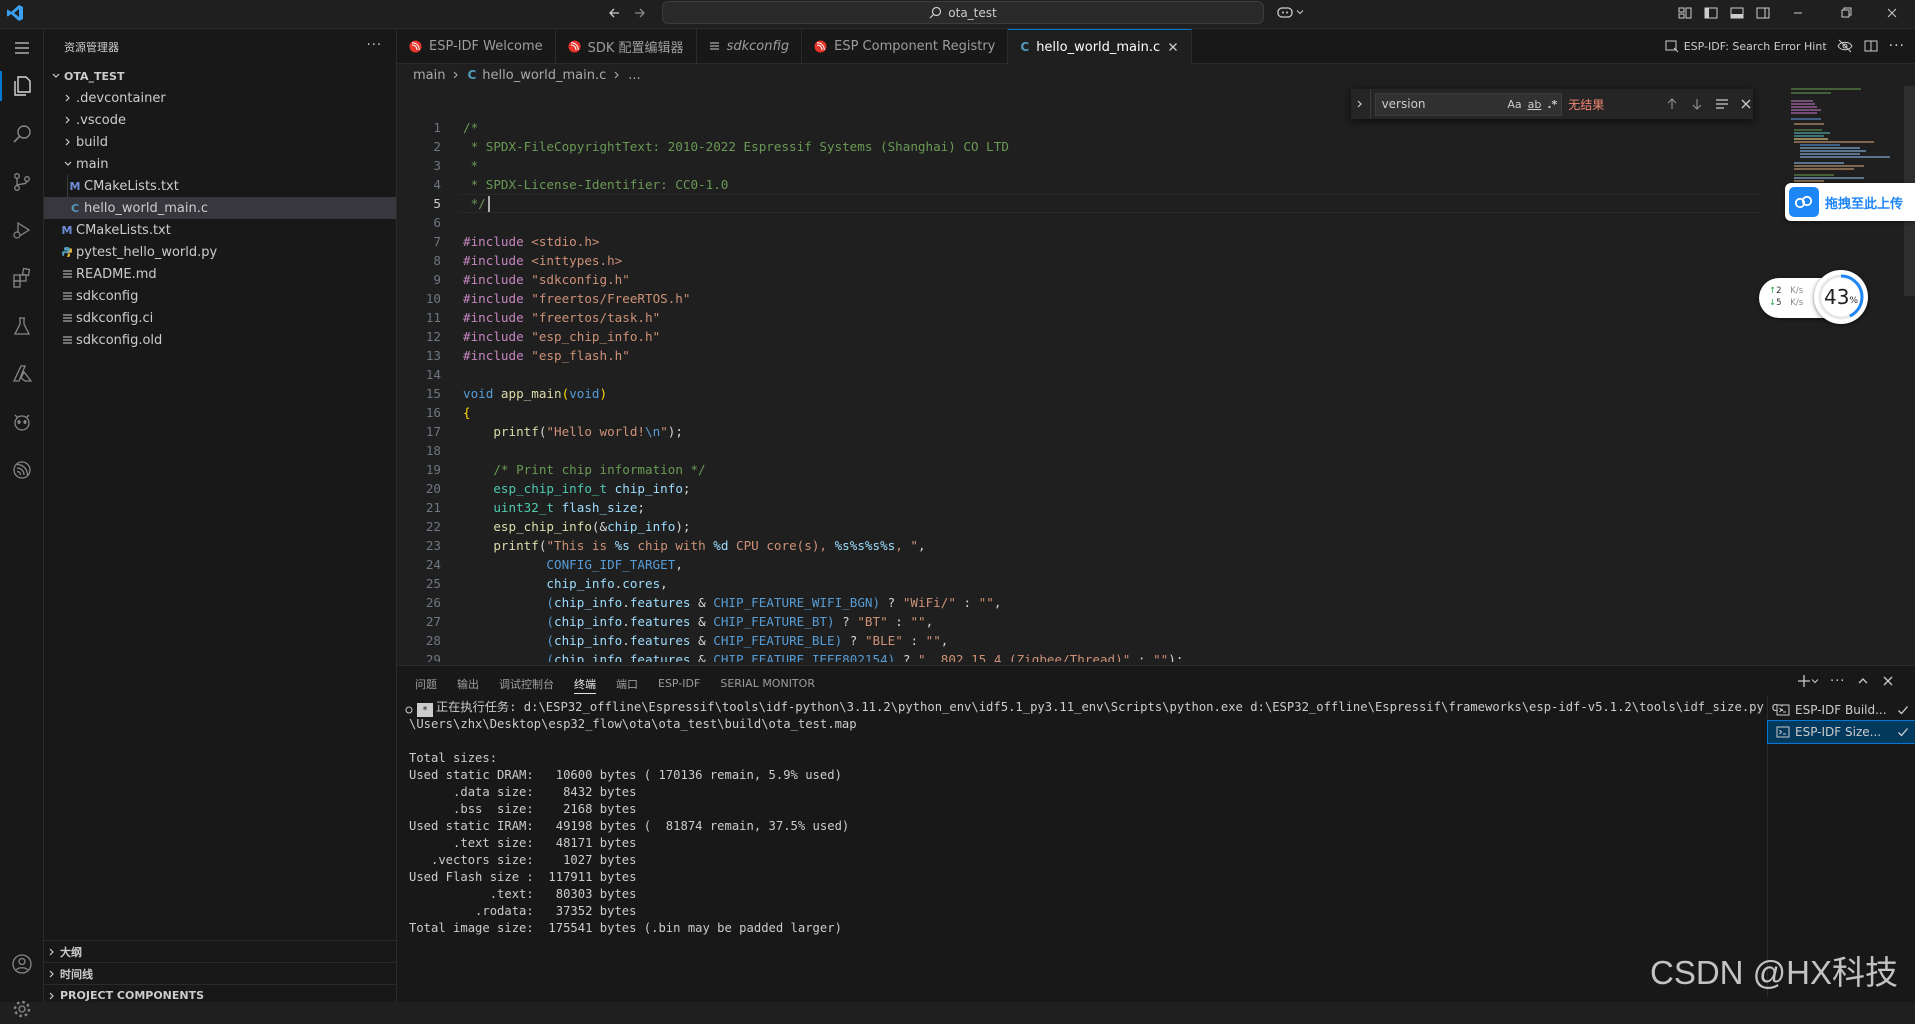  Describe the element at coordinates (1087, 165) in the screenshot. I see `code-line: 3 *` at that location.